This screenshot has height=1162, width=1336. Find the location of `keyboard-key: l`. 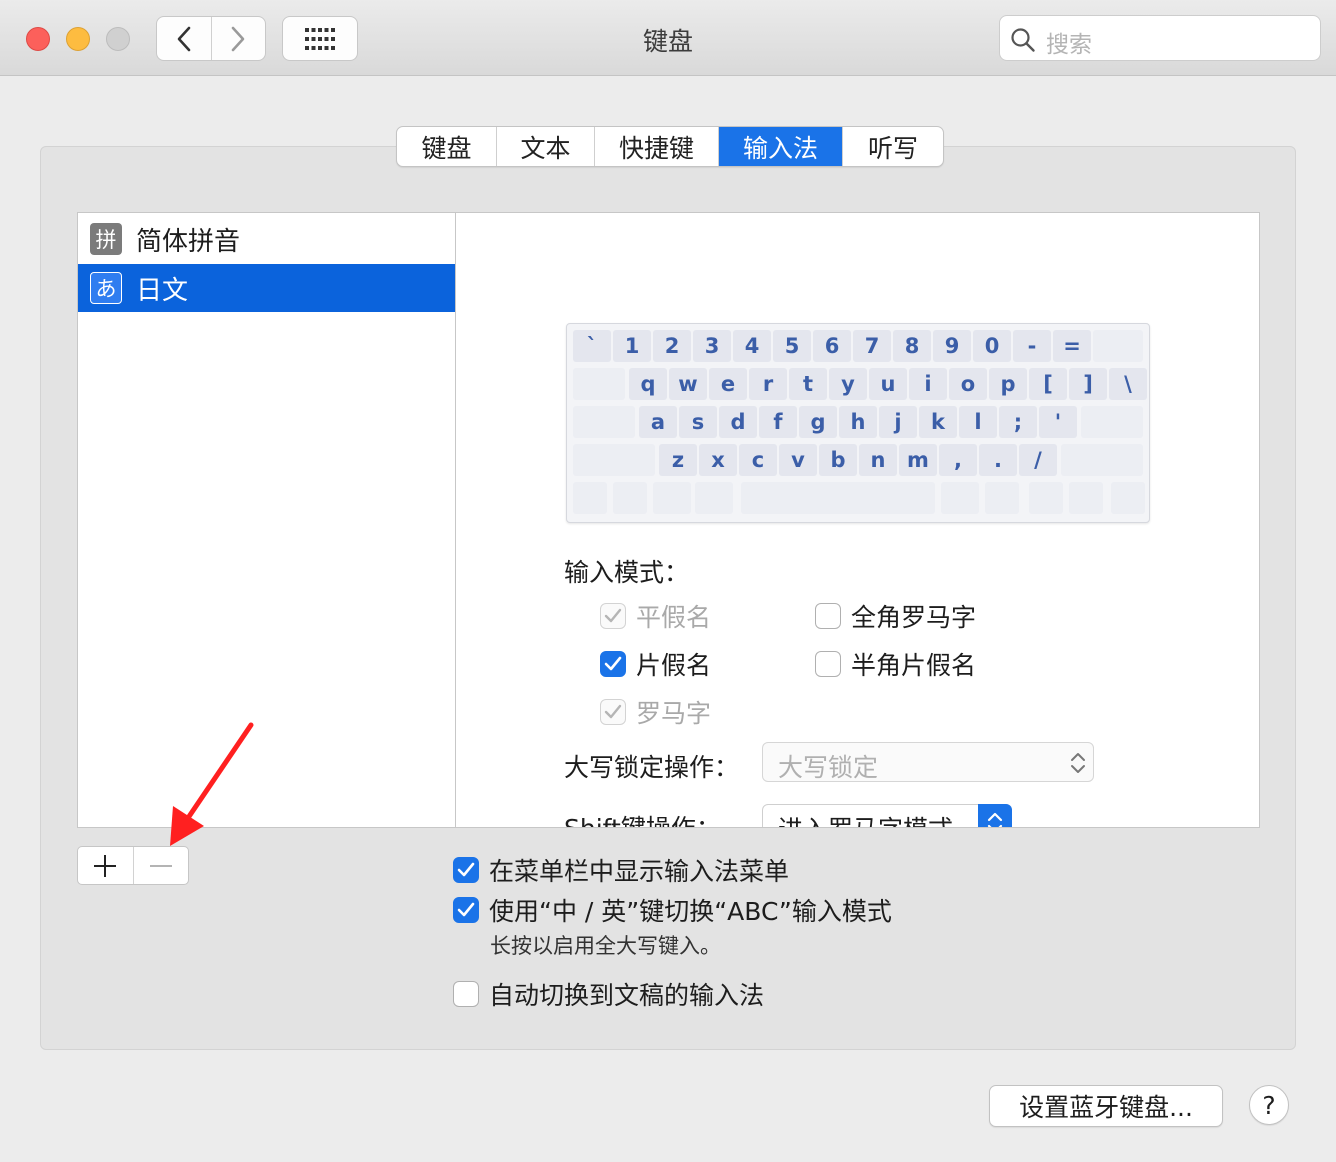

keyboard-key: l is located at coordinates (978, 422).